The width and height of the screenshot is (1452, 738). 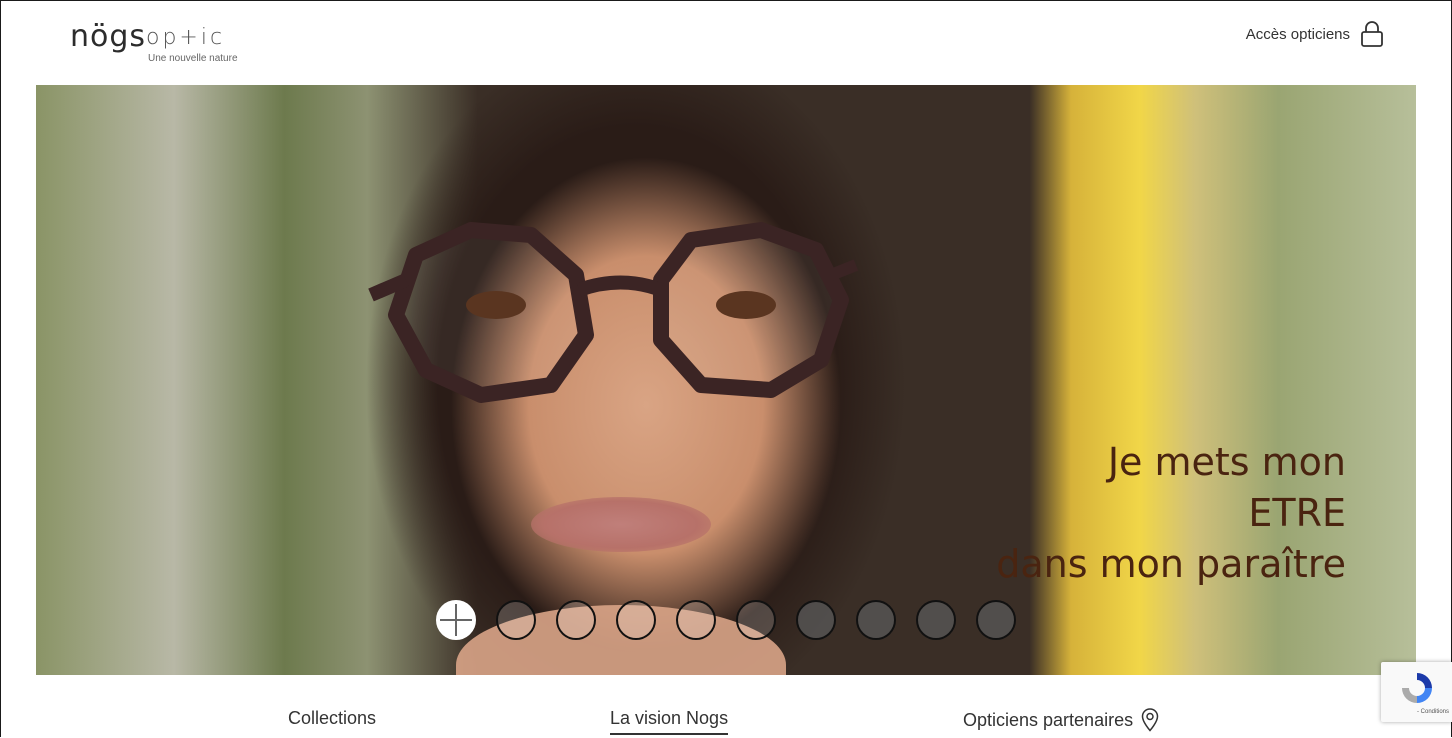 I want to click on logo-tagline: Une nouvelle nature, so click(x=193, y=58).